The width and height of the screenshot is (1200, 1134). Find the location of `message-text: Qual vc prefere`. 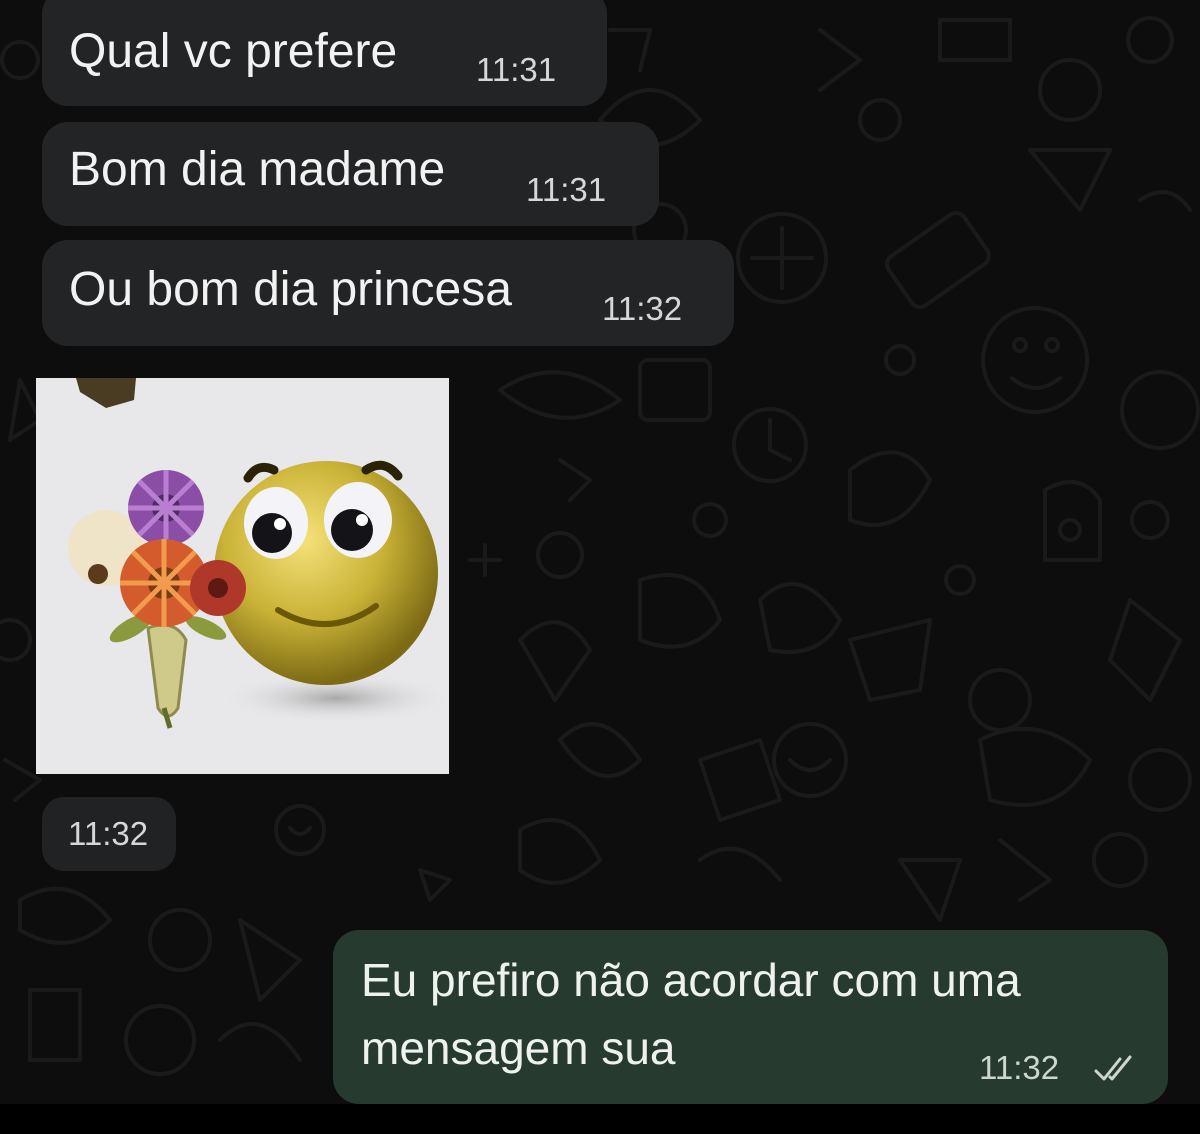

message-text: Qual vc prefere is located at coordinates (233, 51).